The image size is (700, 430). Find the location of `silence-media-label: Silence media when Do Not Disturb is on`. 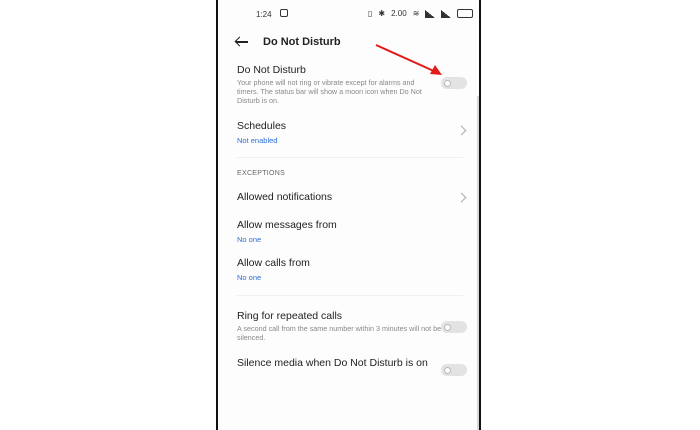

silence-media-label: Silence media when Do Not Disturb is on is located at coordinates (332, 363).